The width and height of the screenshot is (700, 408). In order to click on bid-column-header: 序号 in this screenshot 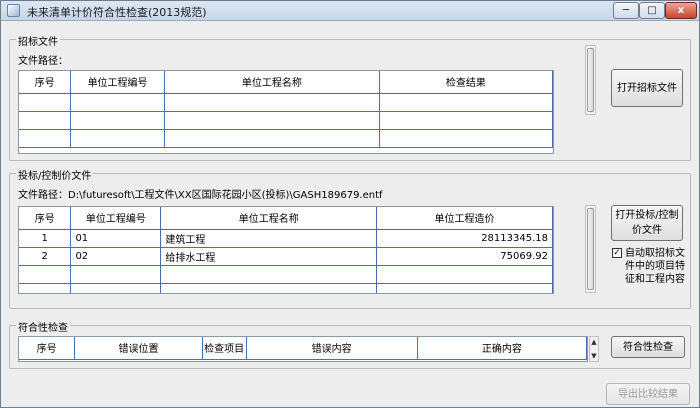, I will do `click(45, 218)`.